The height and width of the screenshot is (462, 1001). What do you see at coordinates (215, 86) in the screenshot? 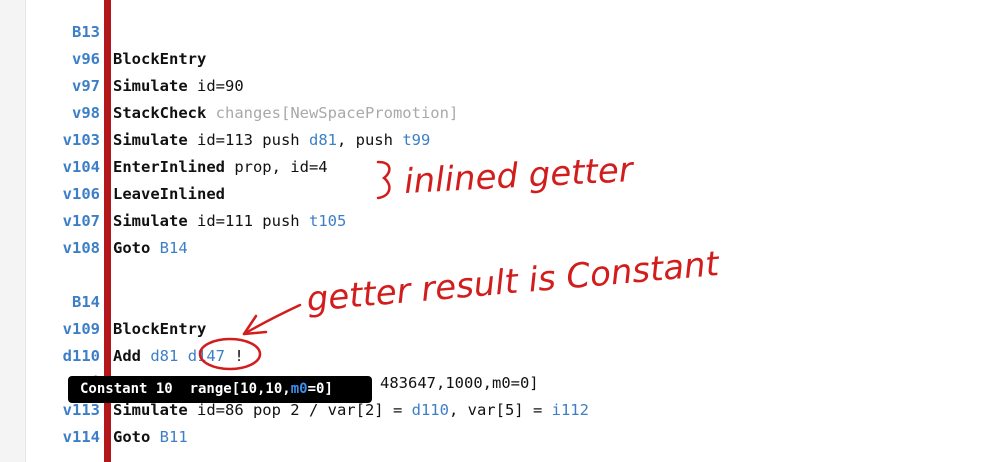
I see `operands: id=90` at bounding box center [215, 86].